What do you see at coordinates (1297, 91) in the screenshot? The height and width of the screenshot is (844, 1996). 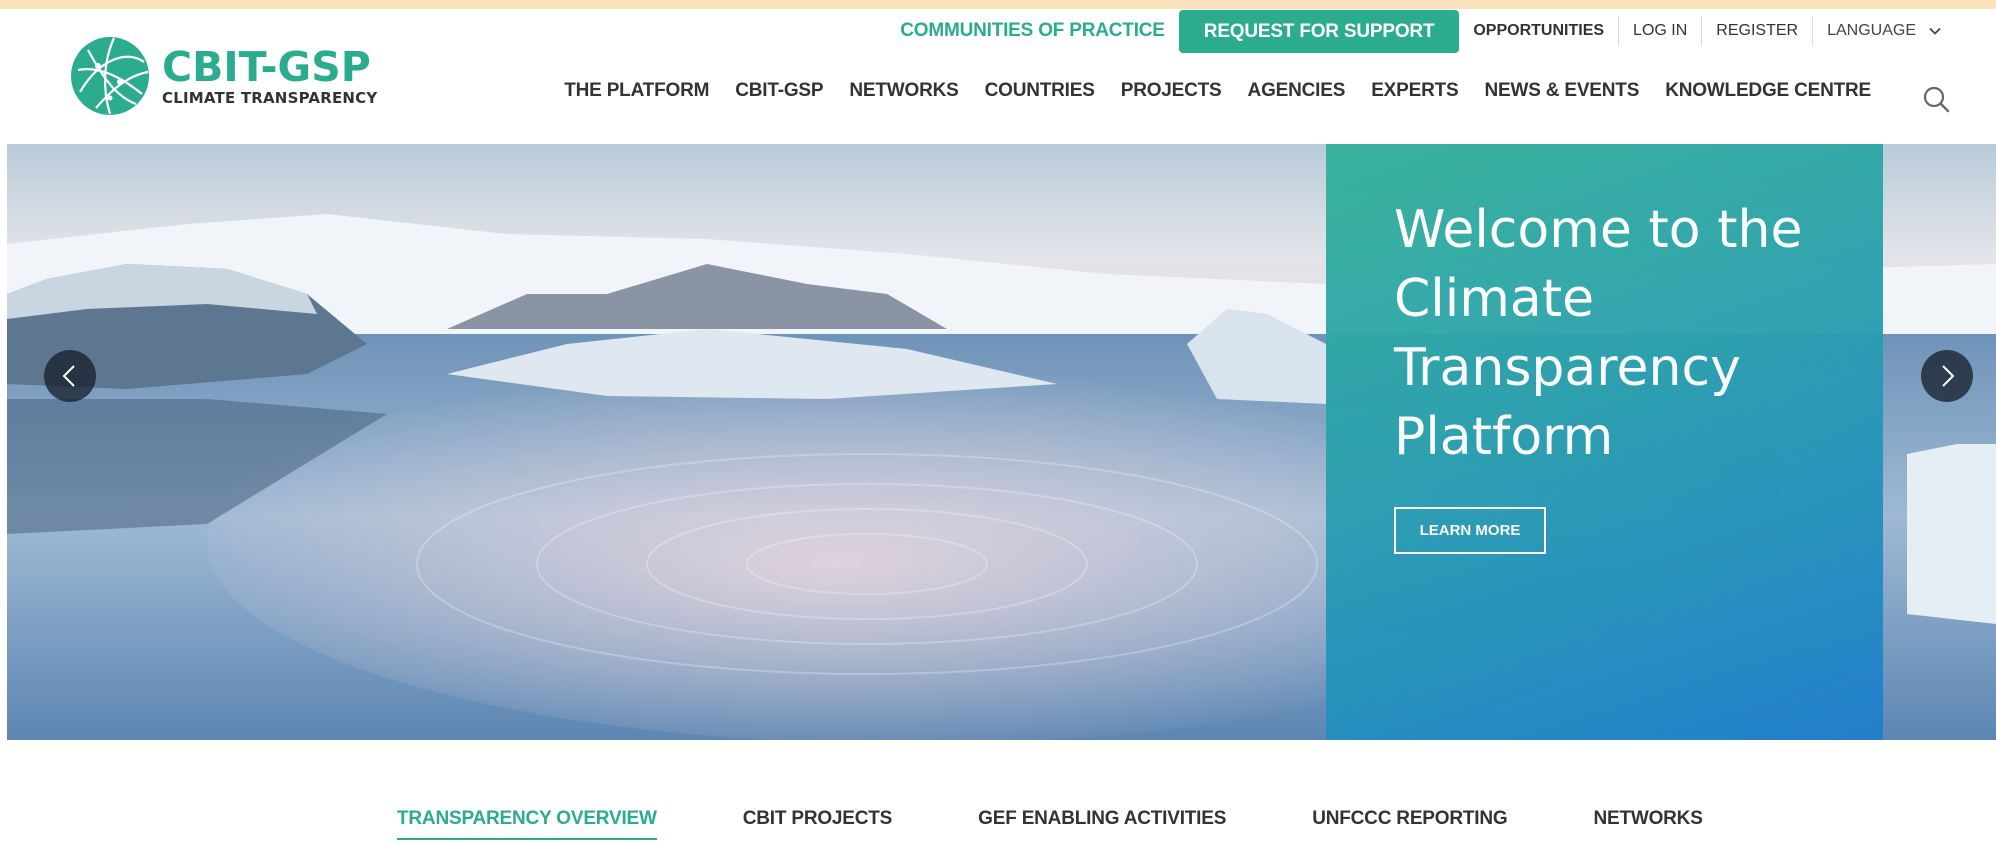 I see `nav-agencies: AGENCIES` at bounding box center [1297, 91].